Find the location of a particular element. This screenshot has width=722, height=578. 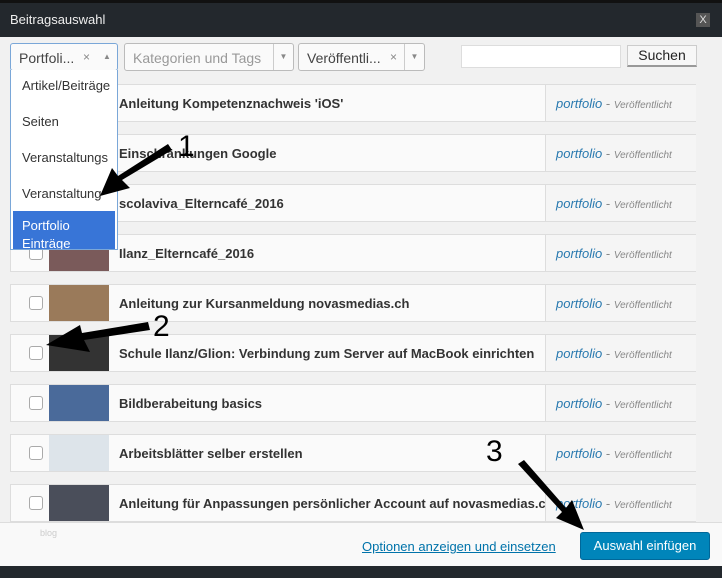

options-link: Optionen anzeigen und einsetzen is located at coordinates (459, 546).